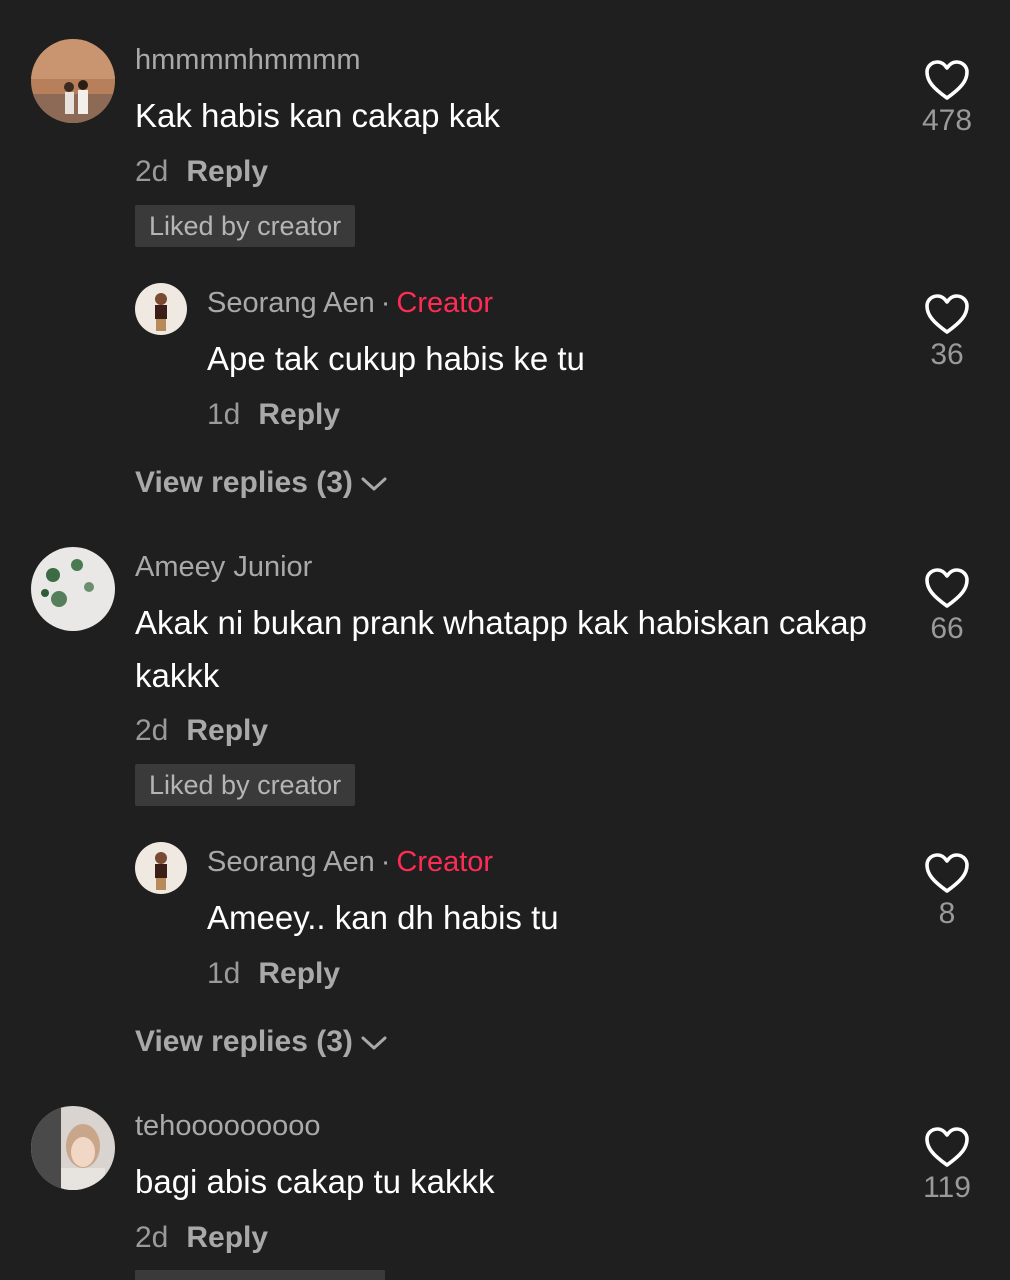  Describe the element at coordinates (947, 120) in the screenshot. I see `like-count: 478` at that location.